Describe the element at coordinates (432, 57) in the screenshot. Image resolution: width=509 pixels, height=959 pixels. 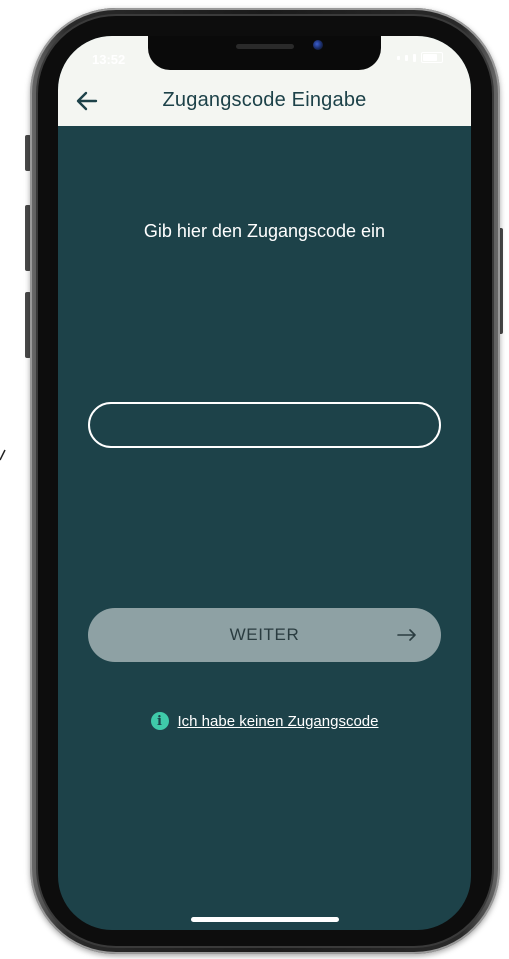
I see `battery-icon` at that location.